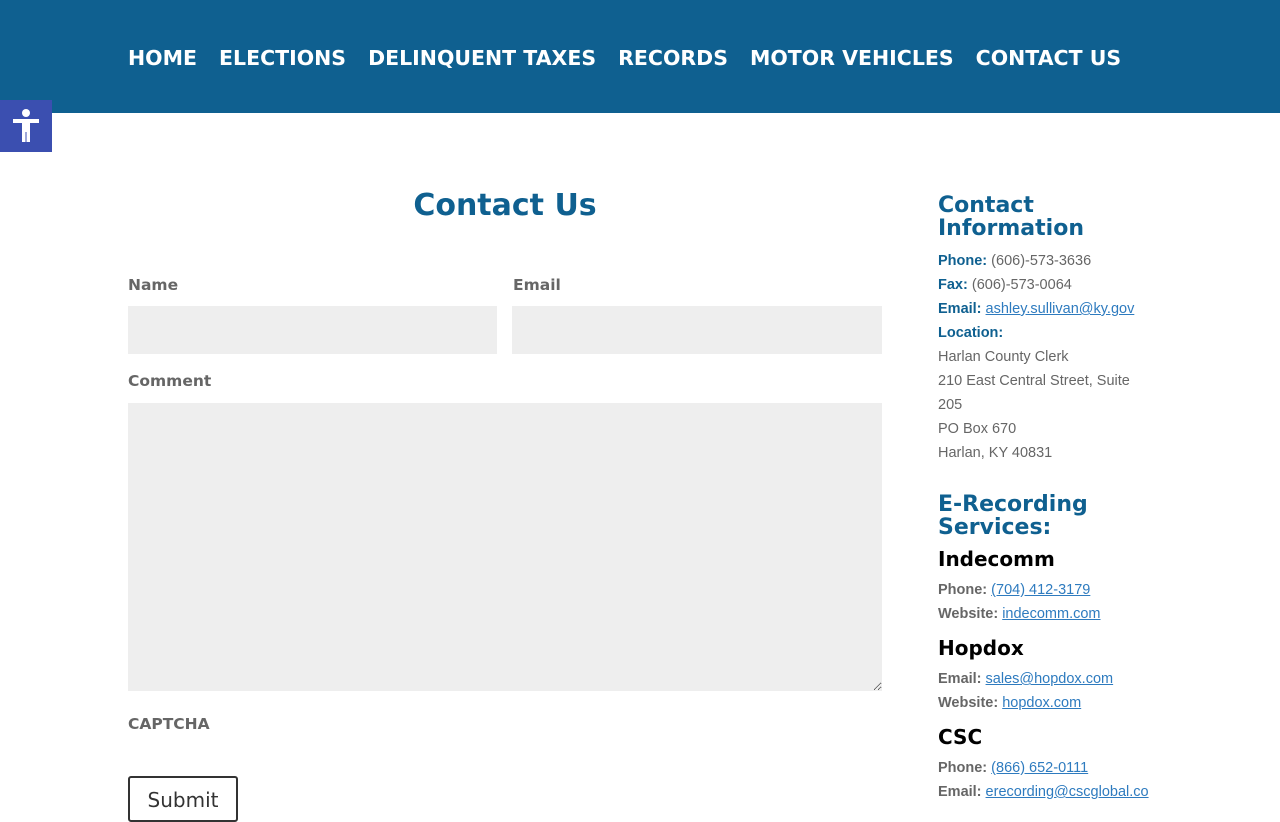 This screenshot has height=822, width=1280. I want to click on accessibility-person-icon, so click(26, 125).